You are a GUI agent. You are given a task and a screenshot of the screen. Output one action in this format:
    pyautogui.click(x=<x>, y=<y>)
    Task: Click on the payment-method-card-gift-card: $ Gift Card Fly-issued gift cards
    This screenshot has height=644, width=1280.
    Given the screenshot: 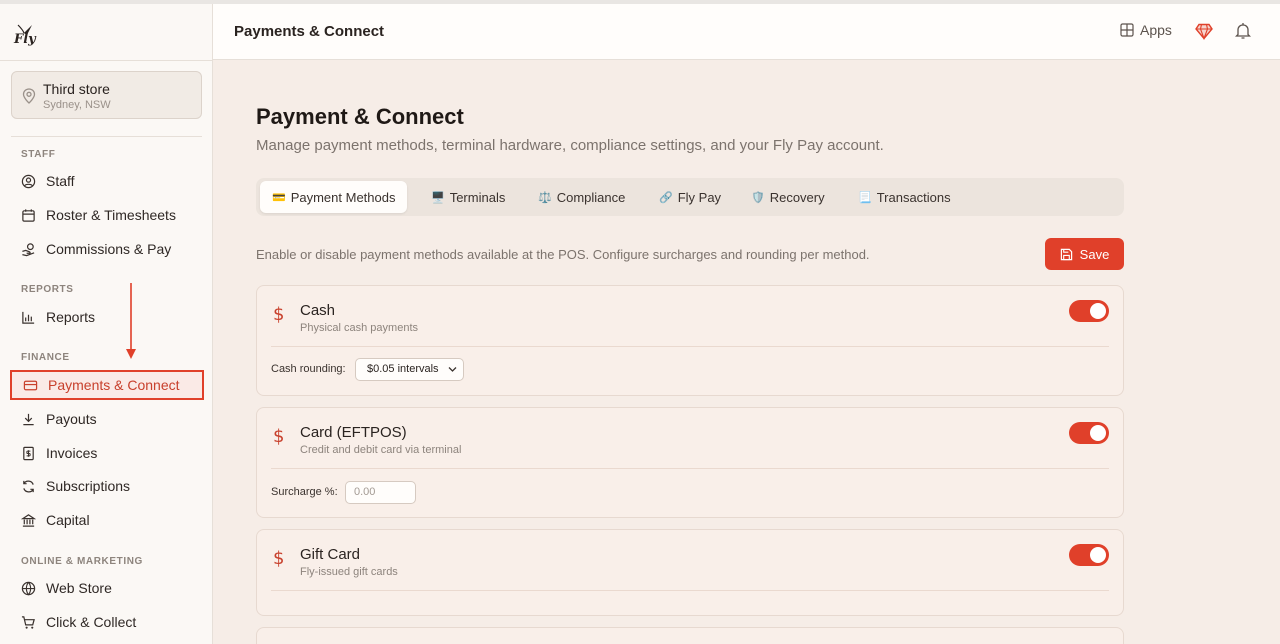 What is the action you would take?
    pyautogui.click(x=690, y=572)
    